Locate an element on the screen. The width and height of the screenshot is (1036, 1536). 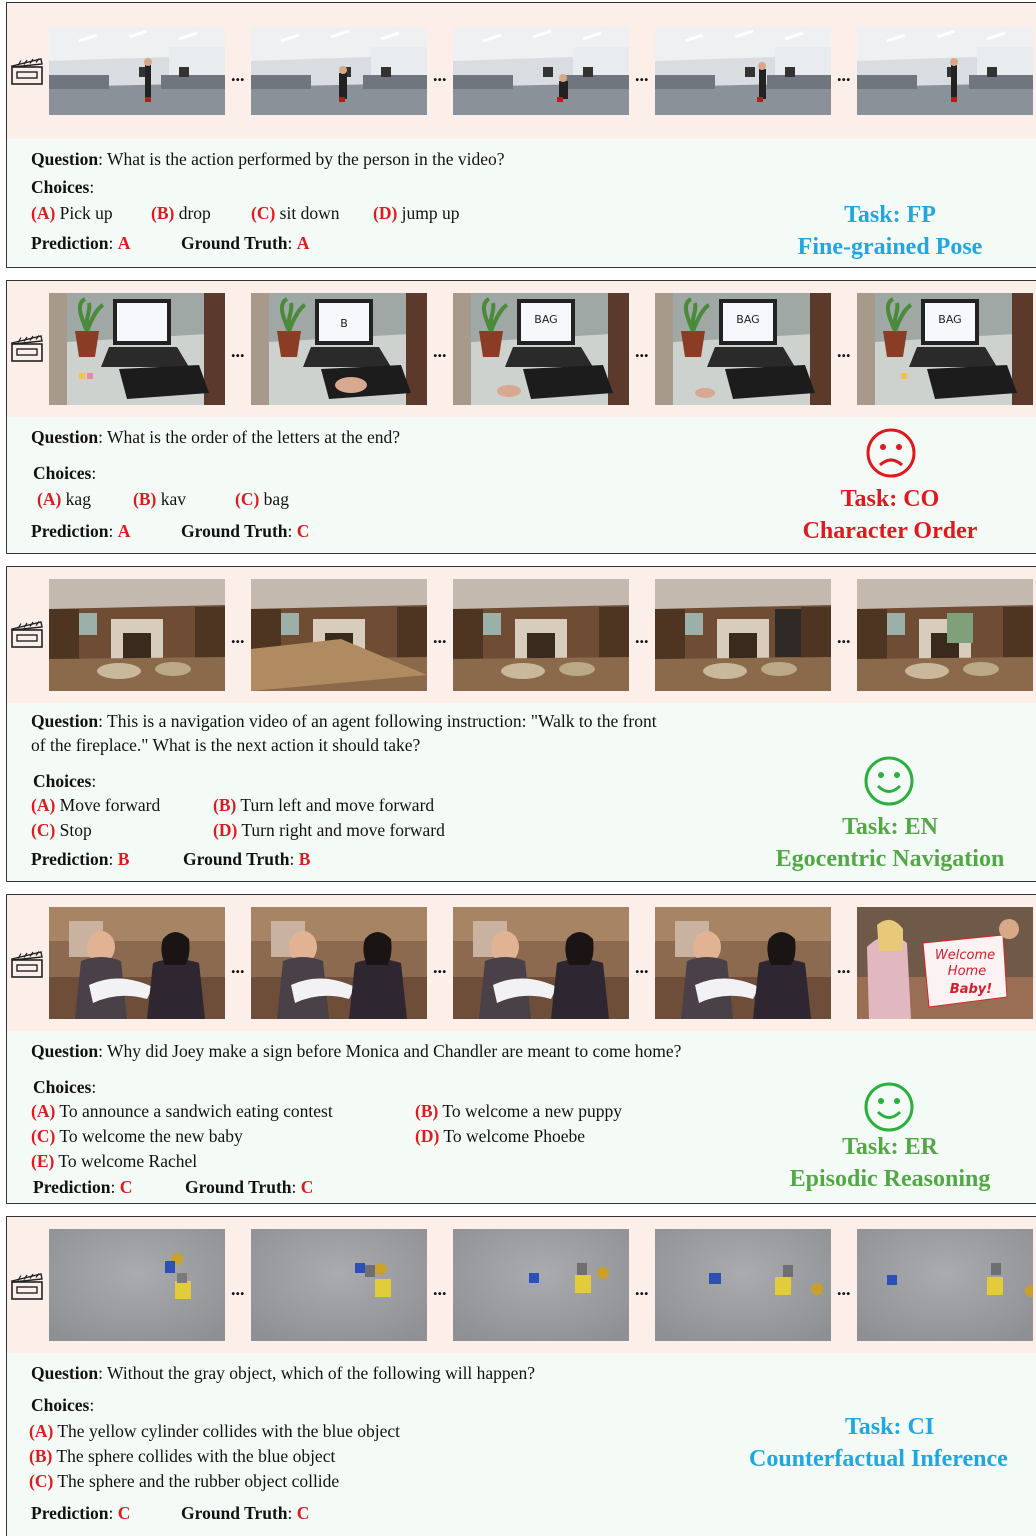
choice-d: (D) jump up is located at coordinates (416, 213).